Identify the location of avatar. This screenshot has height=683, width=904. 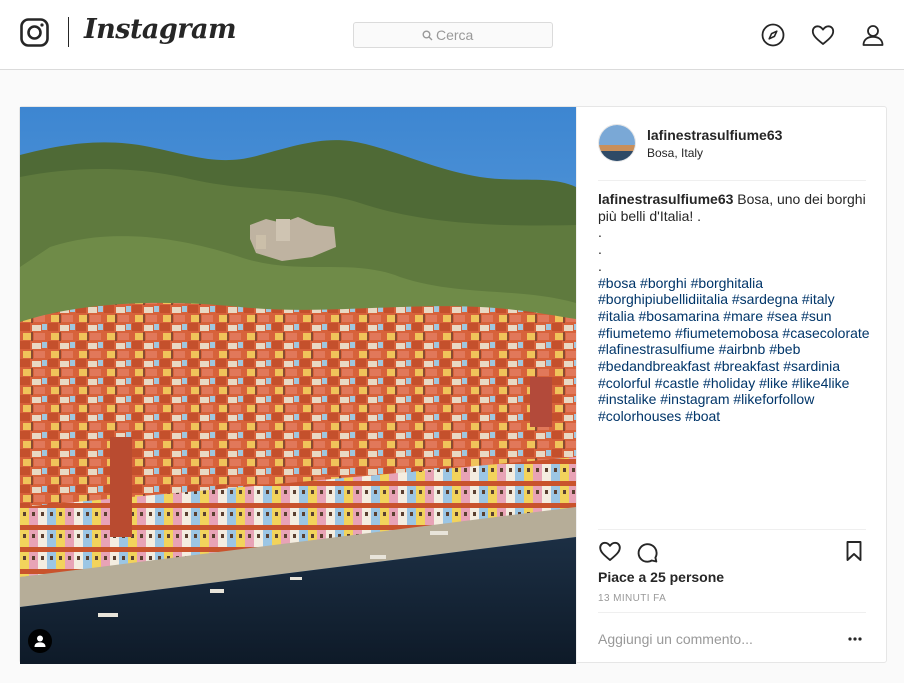
(617, 143).